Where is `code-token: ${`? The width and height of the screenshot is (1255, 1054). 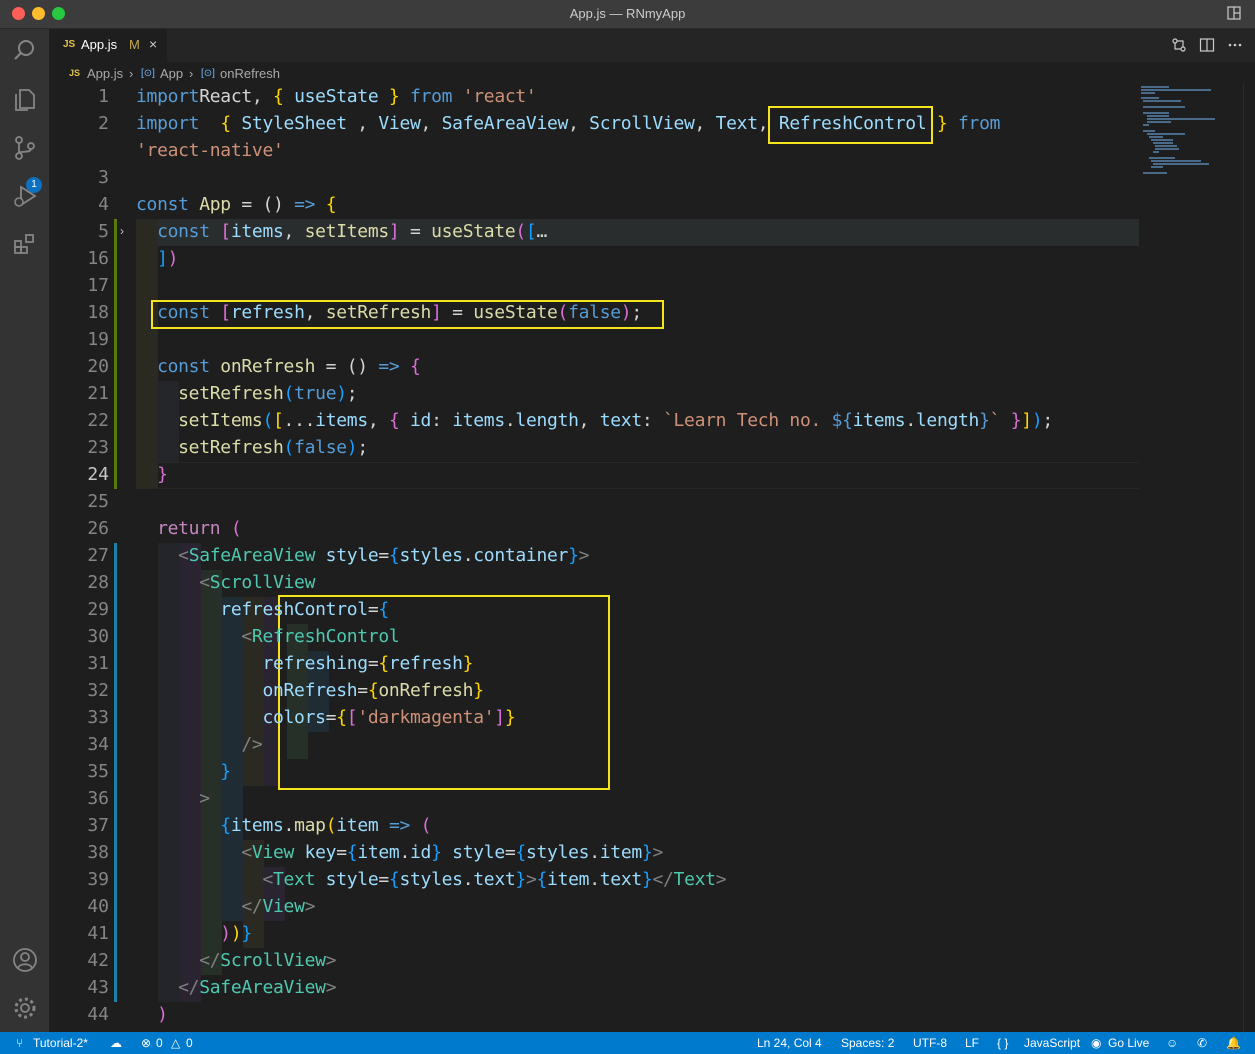 code-token: ${ is located at coordinates (842, 420).